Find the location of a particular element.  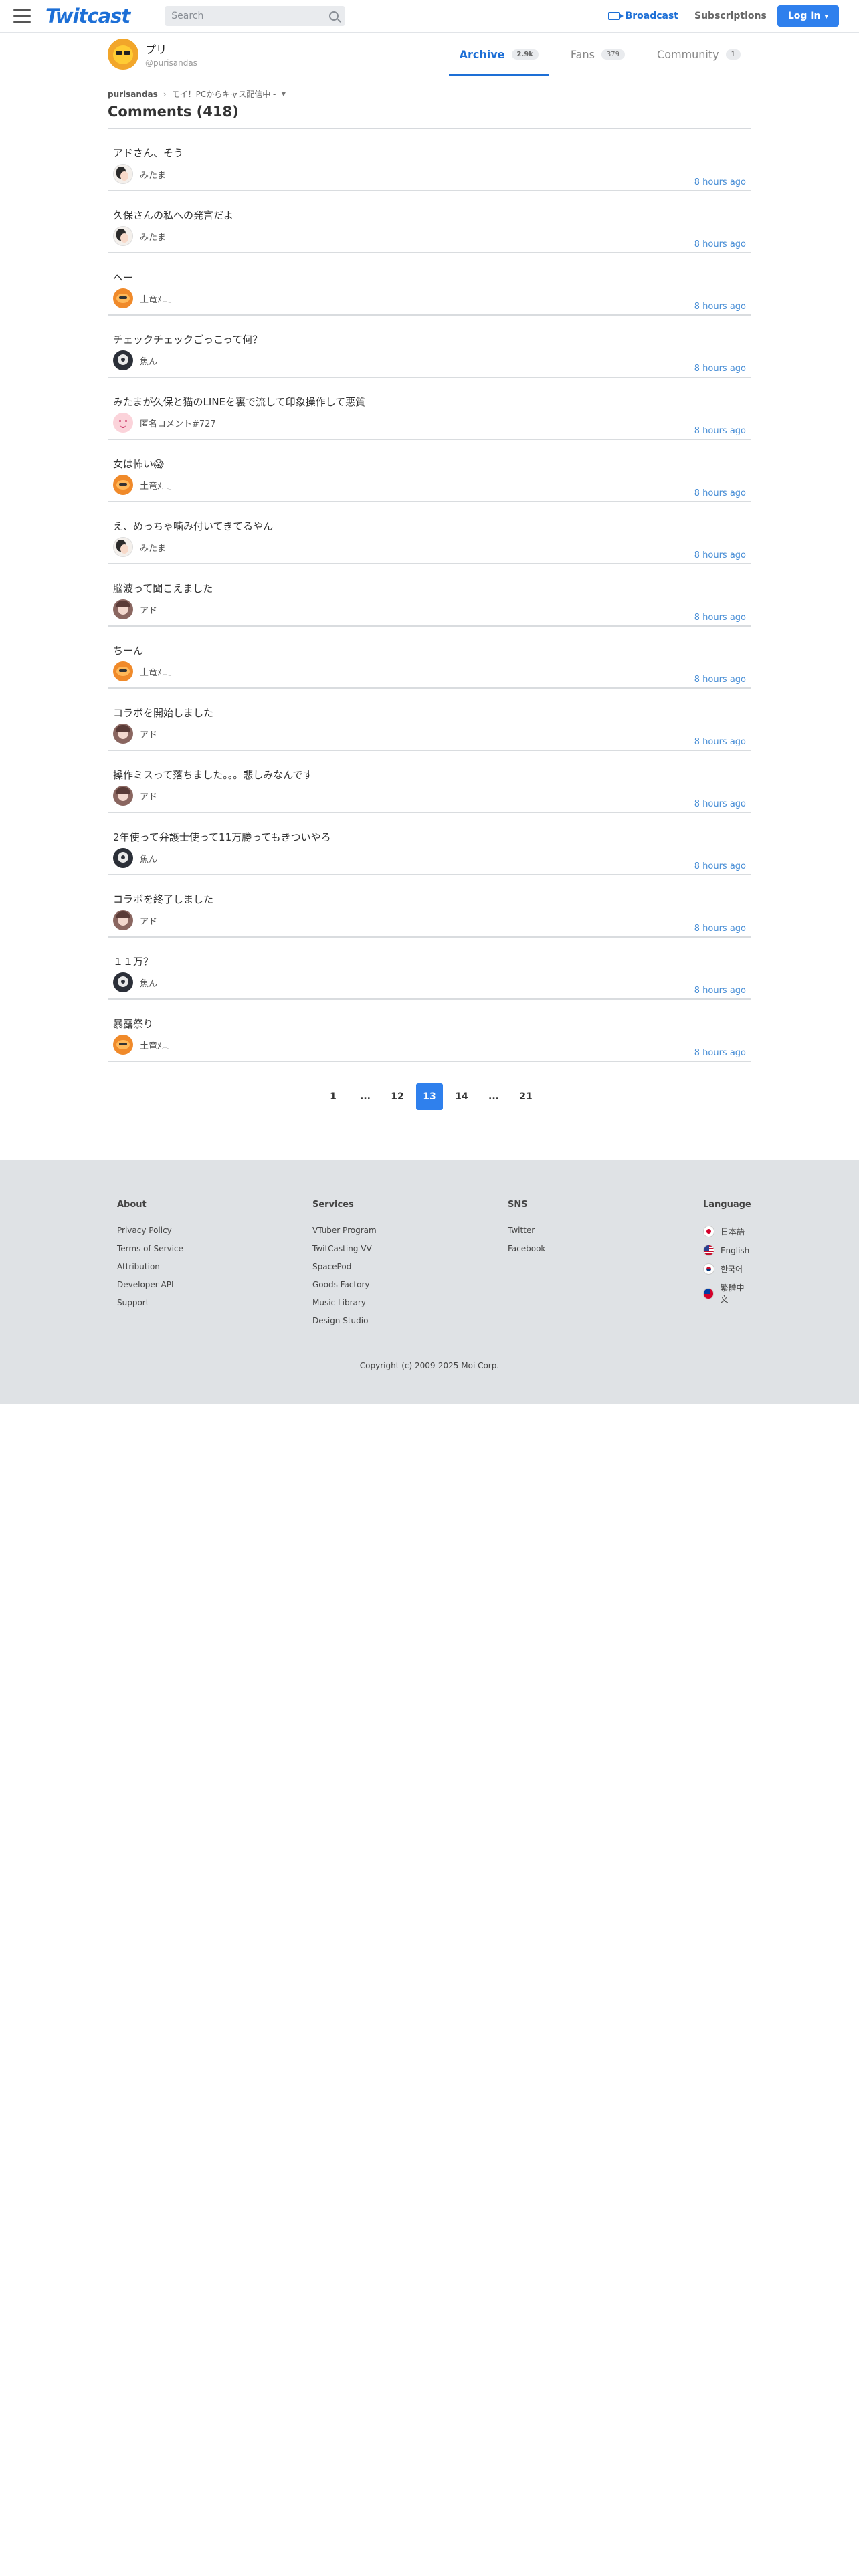

language-option-ja: 日本語 is located at coordinates (726, 1231).